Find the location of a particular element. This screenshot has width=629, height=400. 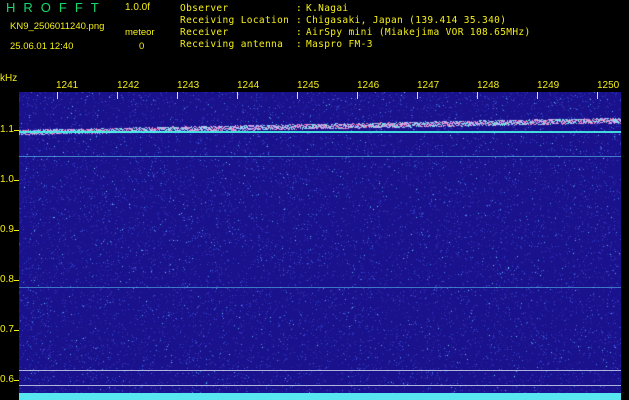

noise-floor-band is located at coordinates (320, 396).